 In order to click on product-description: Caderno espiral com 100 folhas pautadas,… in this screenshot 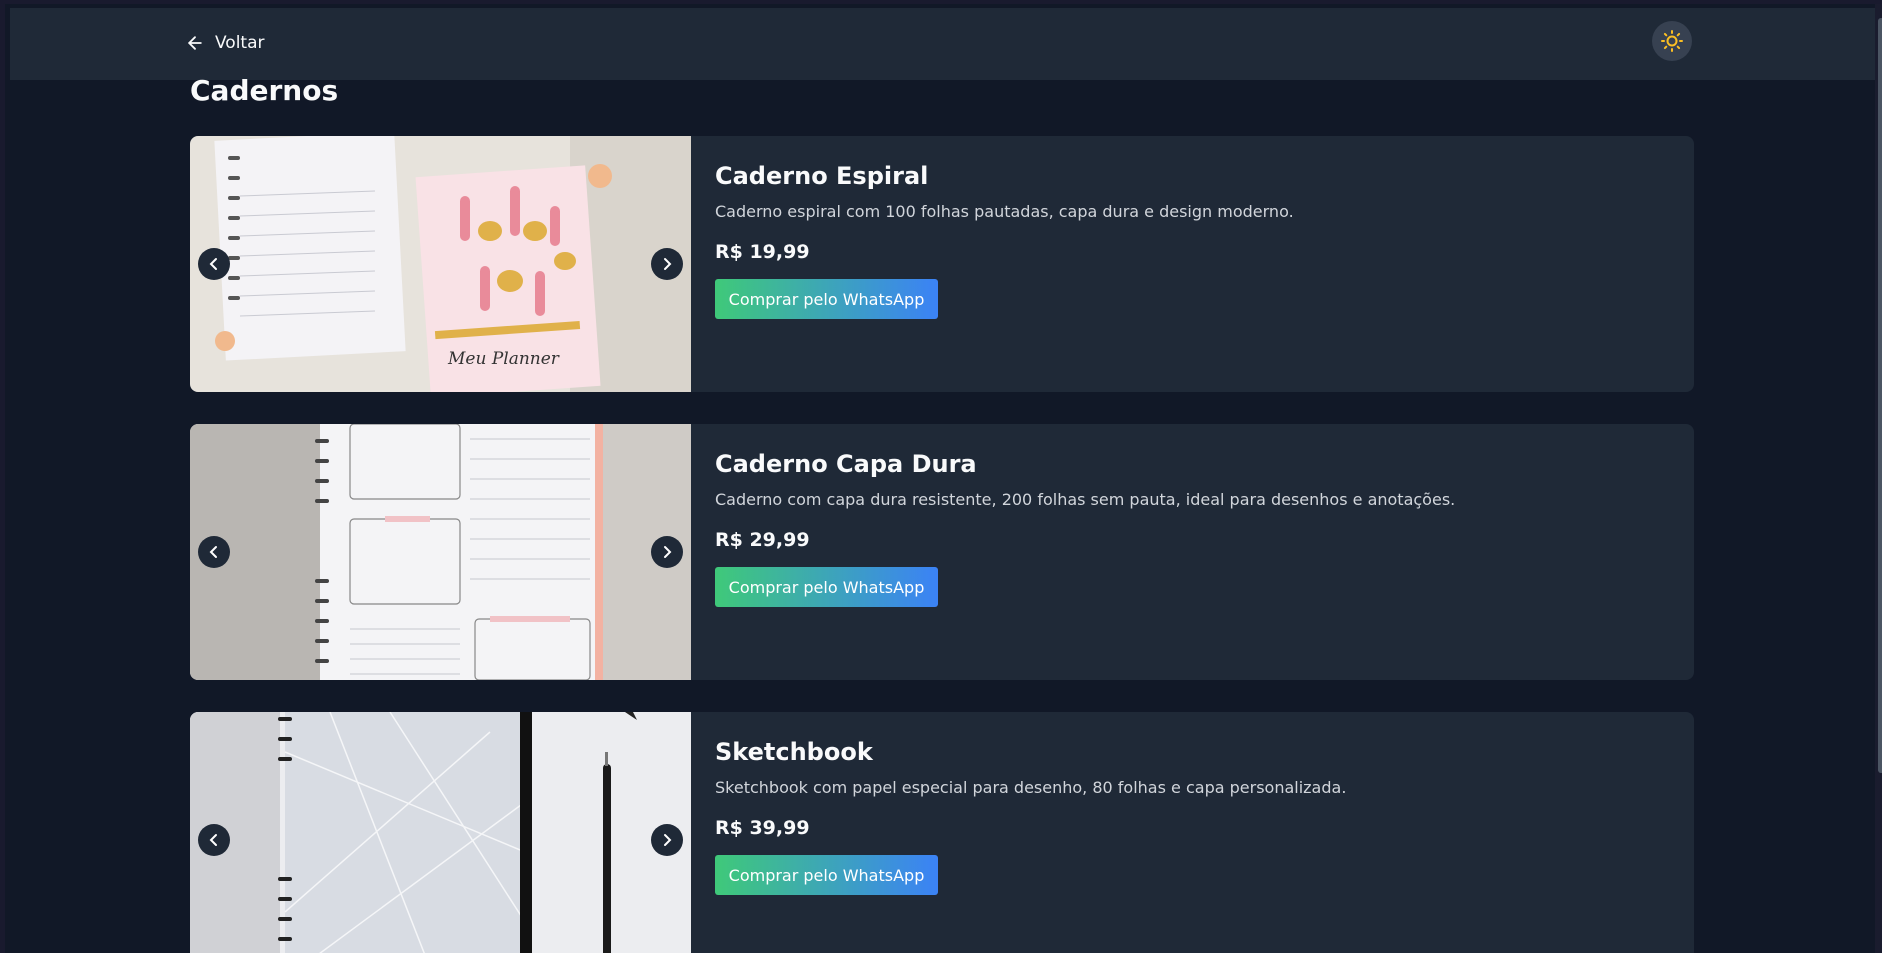, I will do `click(1004, 211)`.